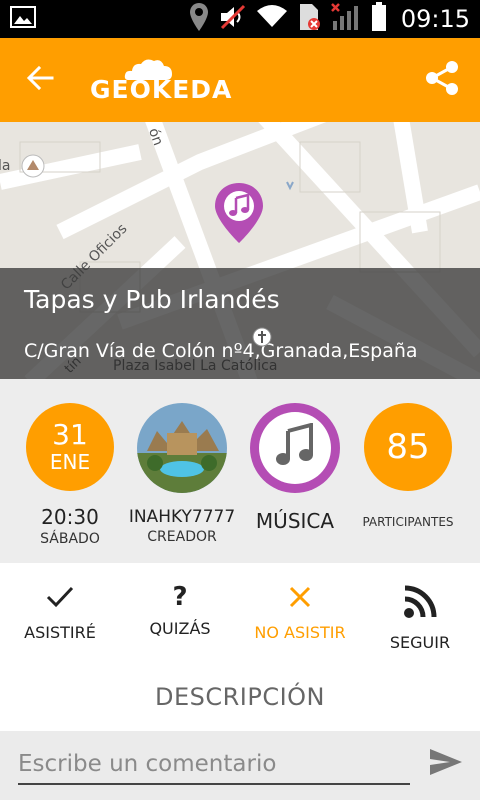 This screenshot has height=800, width=480. What do you see at coordinates (420, 642) in the screenshot?
I see `follow-label: SEGUIR` at bounding box center [420, 642].